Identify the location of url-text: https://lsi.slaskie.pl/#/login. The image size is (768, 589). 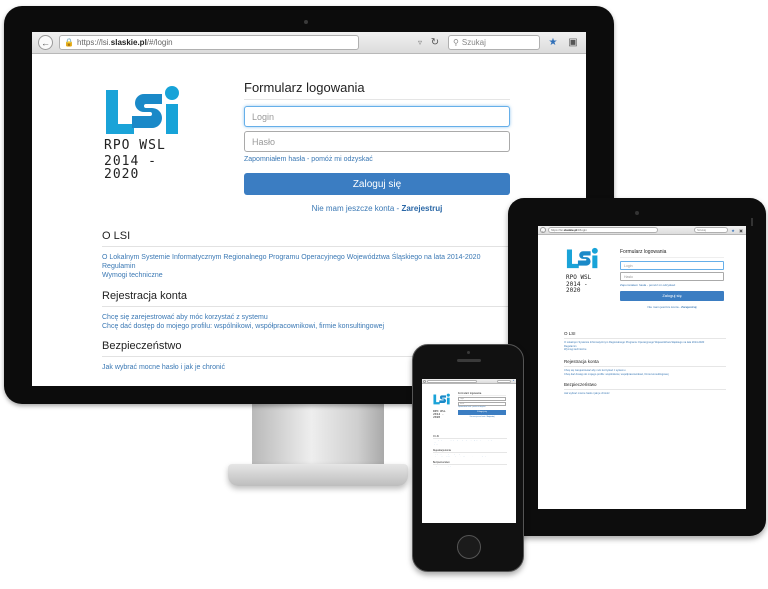
(124, 42).